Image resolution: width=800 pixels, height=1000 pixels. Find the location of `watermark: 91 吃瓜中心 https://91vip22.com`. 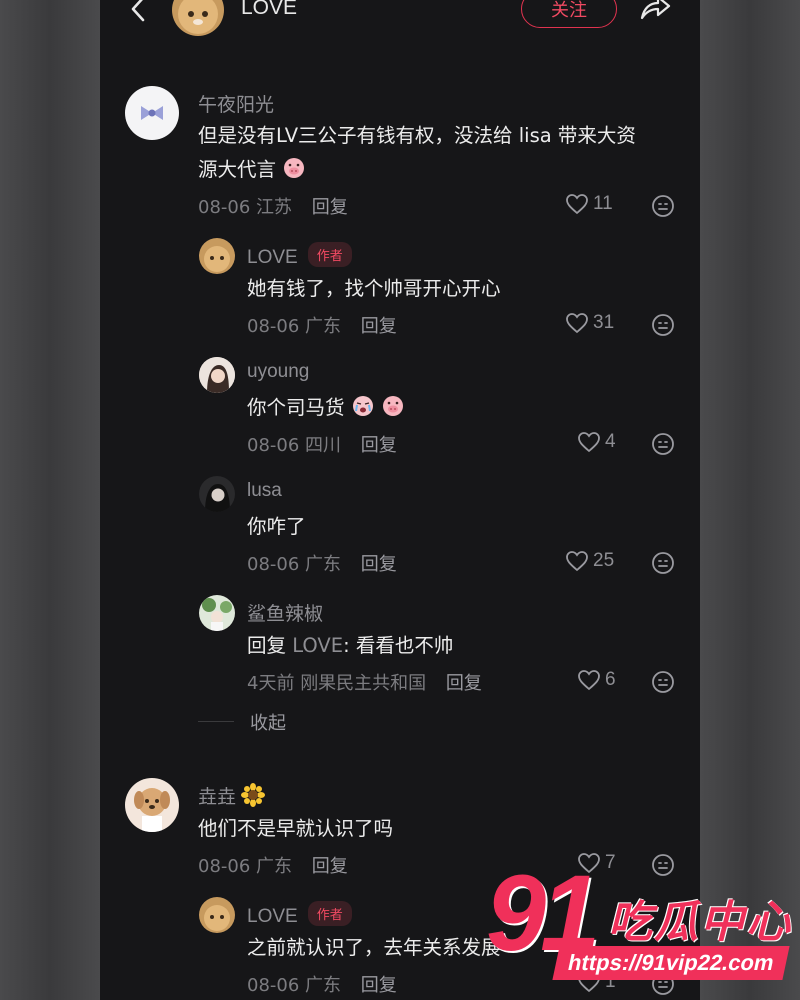

watermark: 91 吃瓜中心 https://91vip22.com is located at coordinates (641, 921).